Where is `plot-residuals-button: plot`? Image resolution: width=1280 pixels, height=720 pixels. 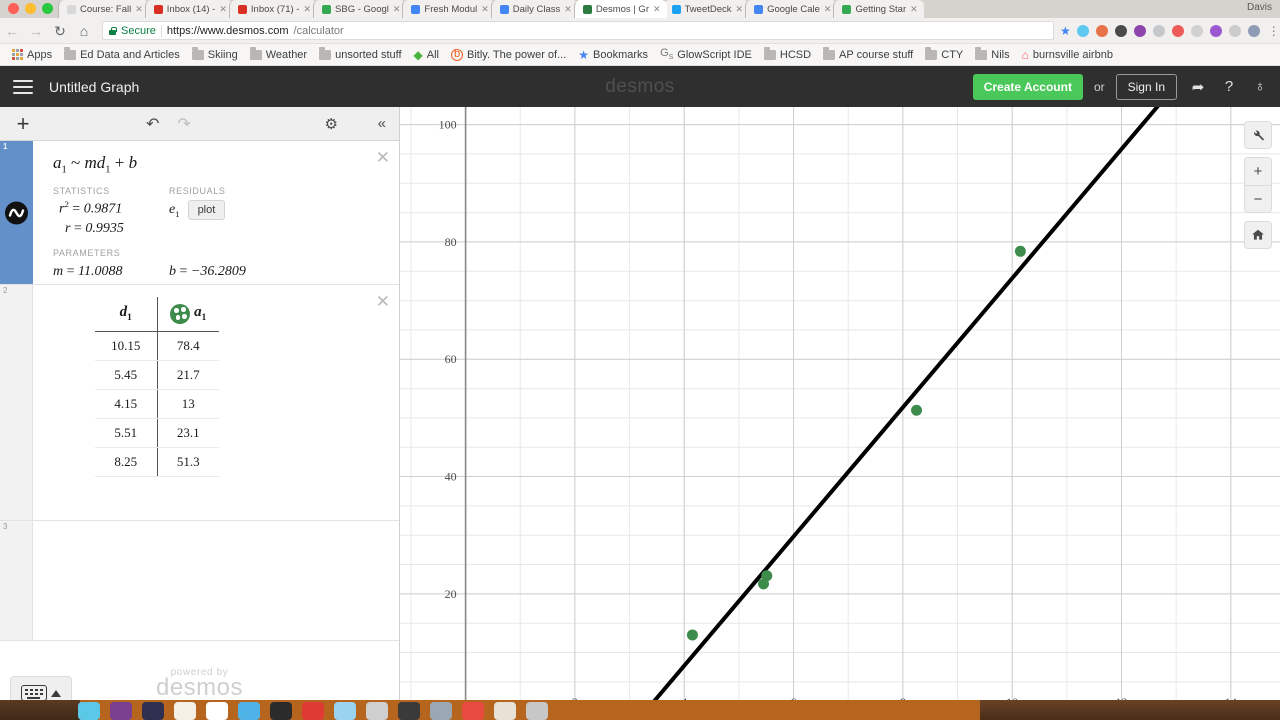
plot-residuals-button: plot is located at coordinates (206, 210).